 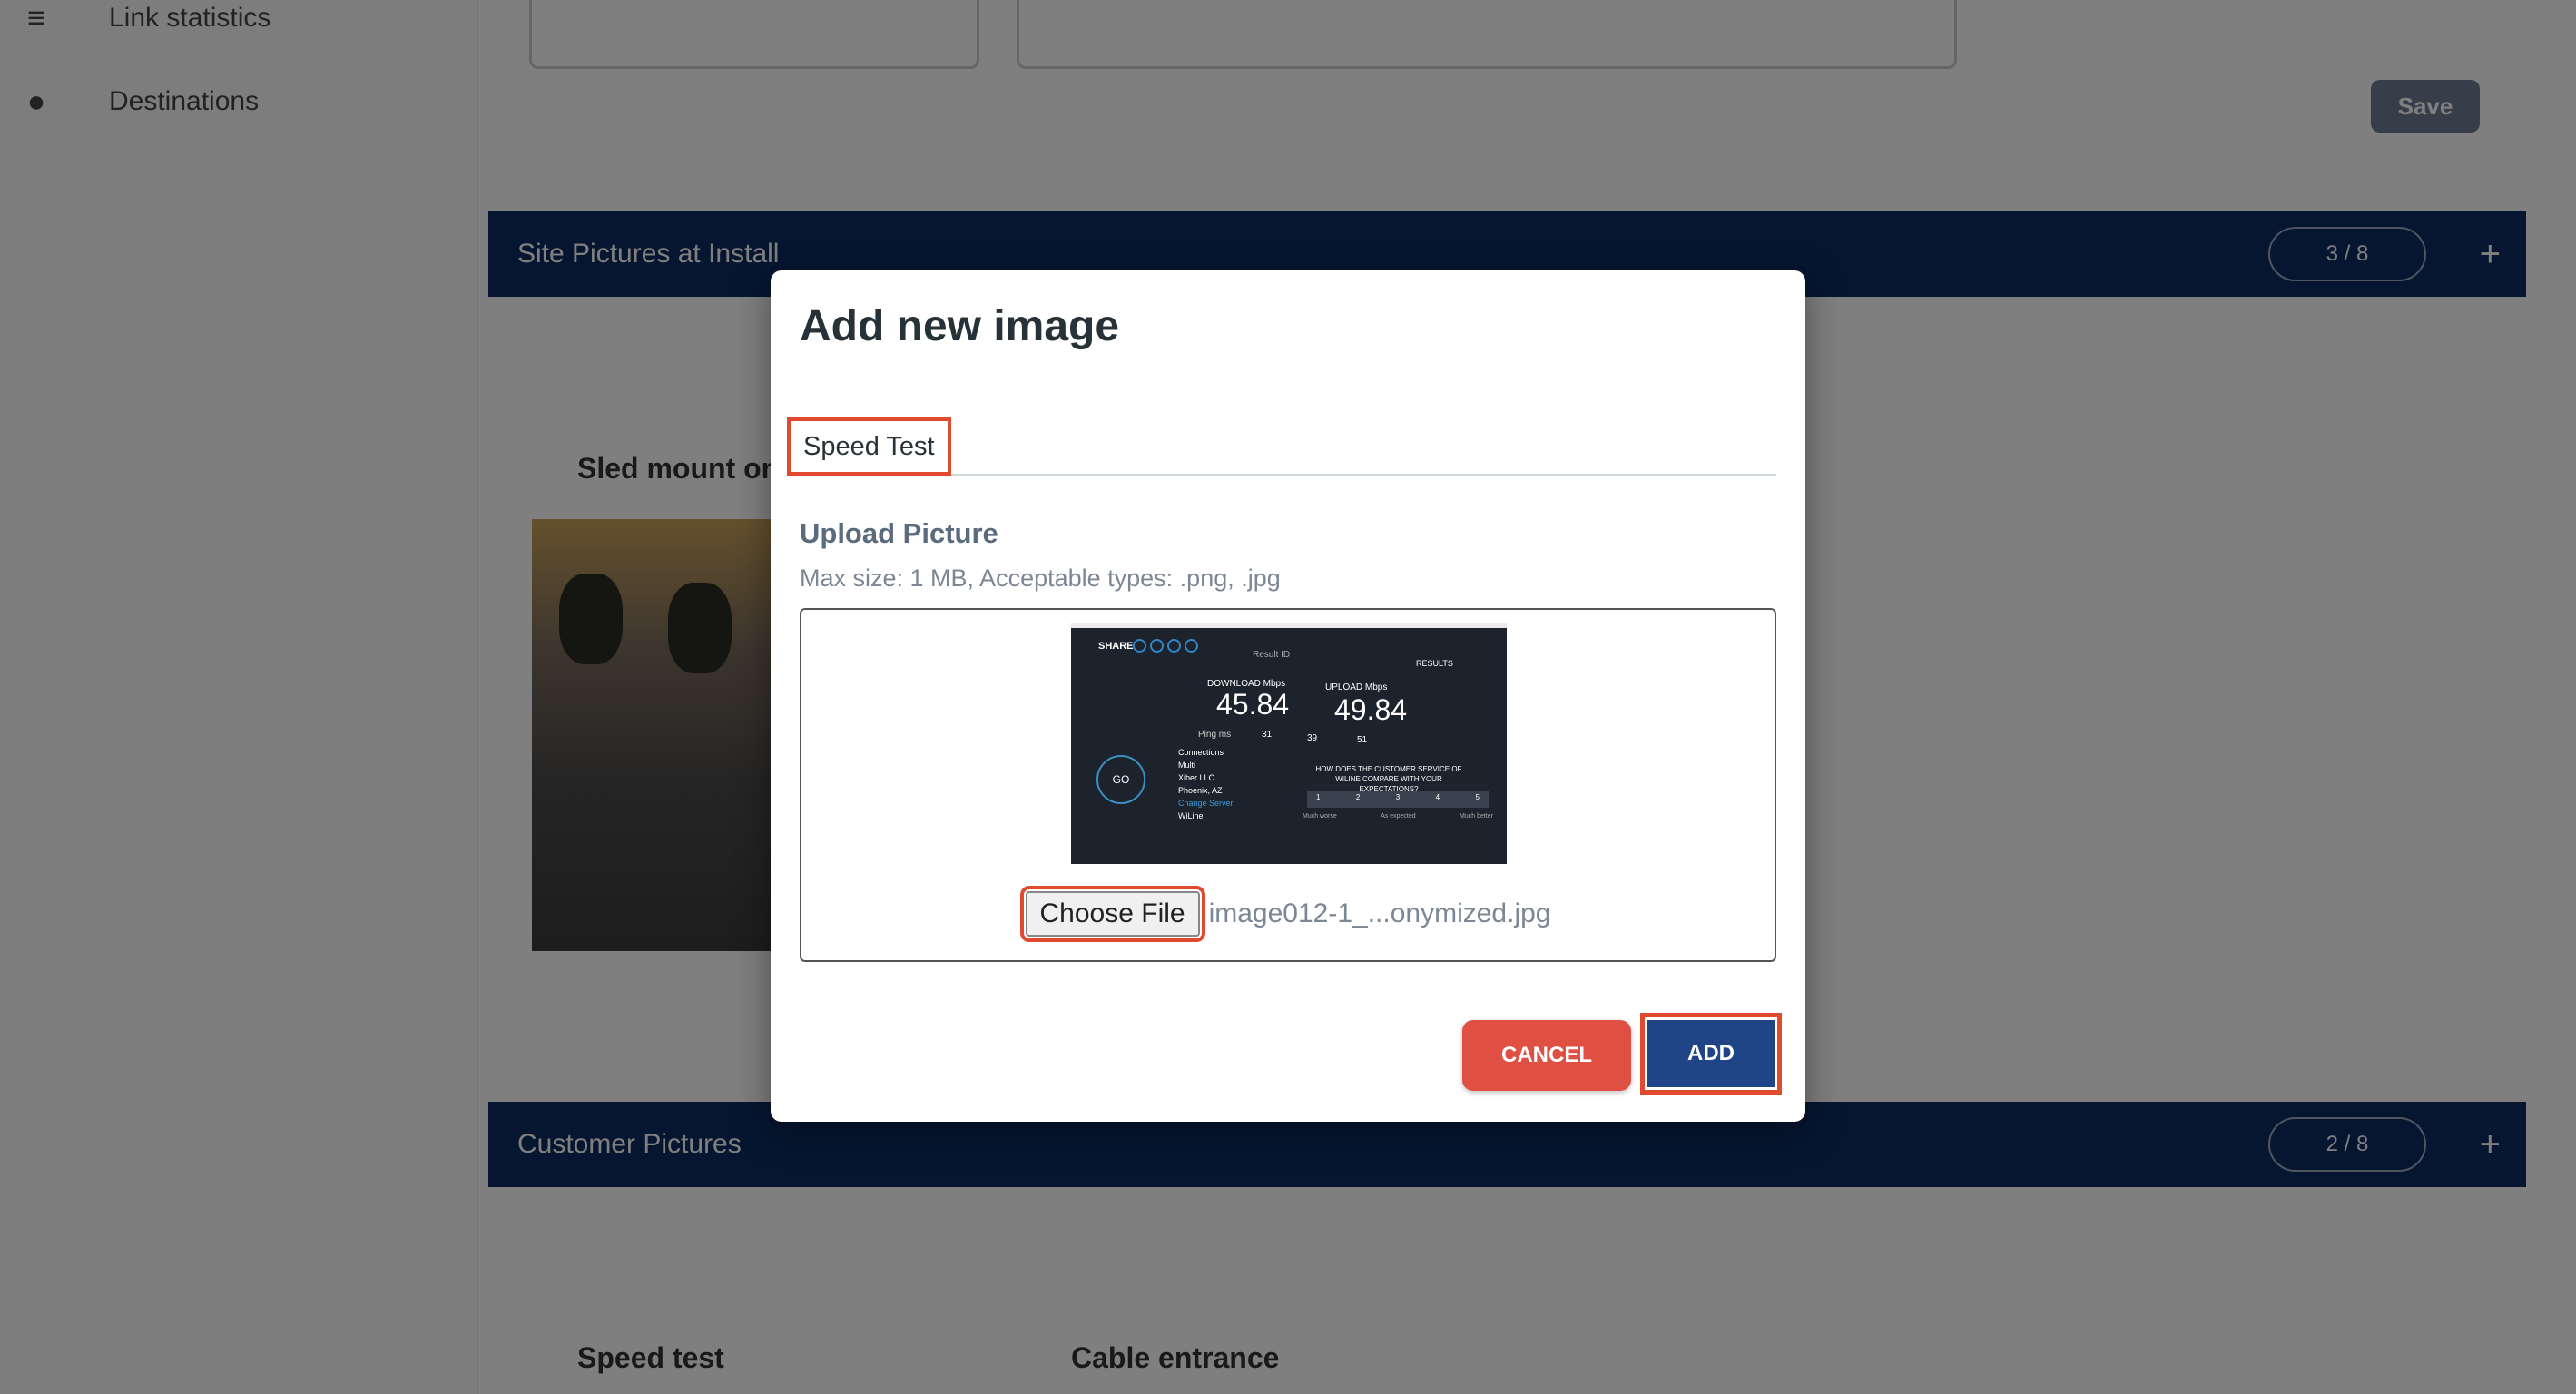 I want to click on preview-text: Multi, so click(x=1187, y=765).